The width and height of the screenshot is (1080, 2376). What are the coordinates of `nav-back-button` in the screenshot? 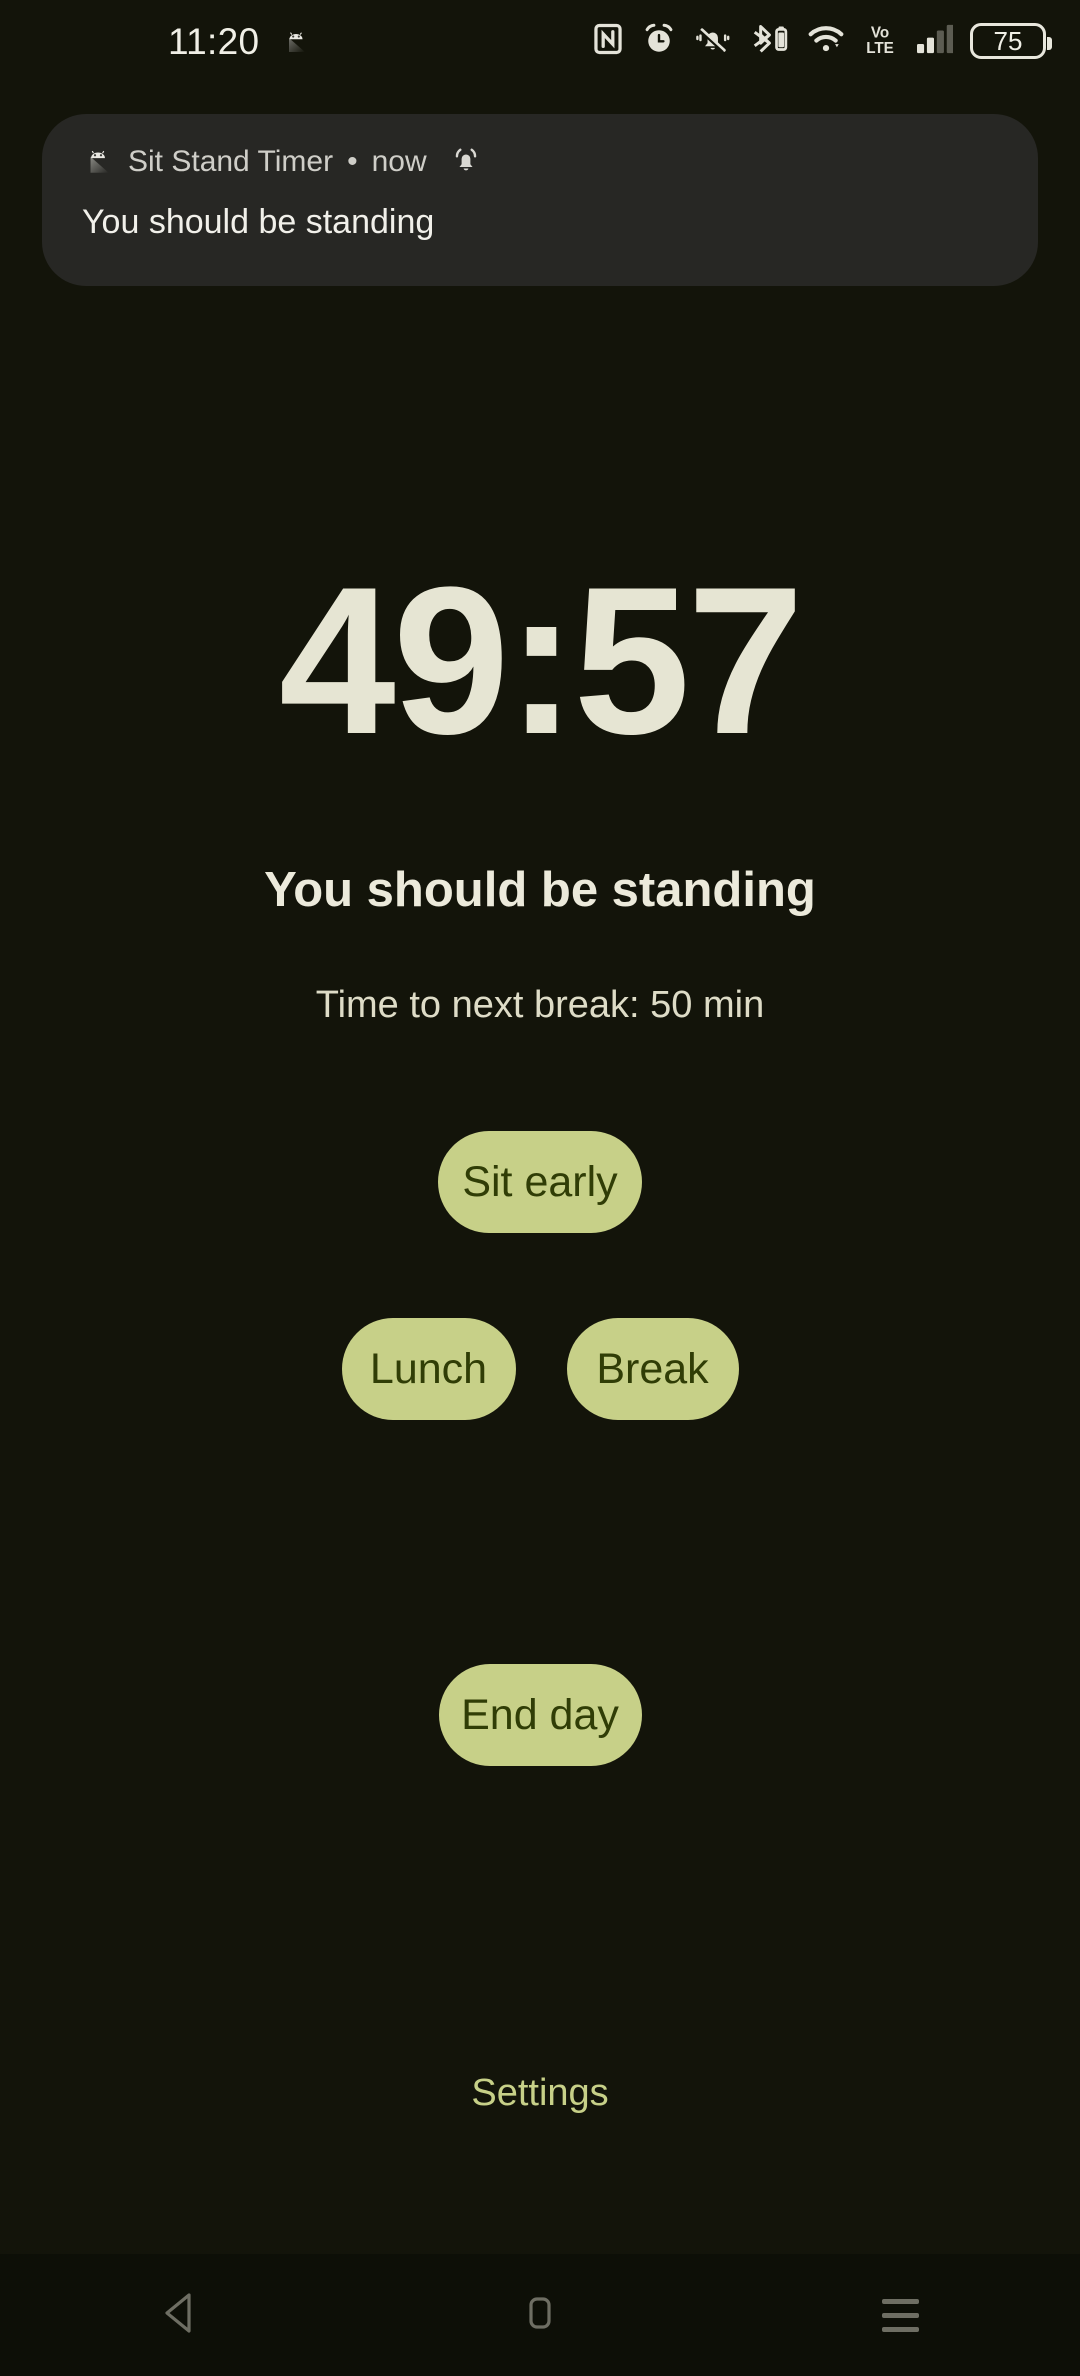 It's located at (180, 2315).